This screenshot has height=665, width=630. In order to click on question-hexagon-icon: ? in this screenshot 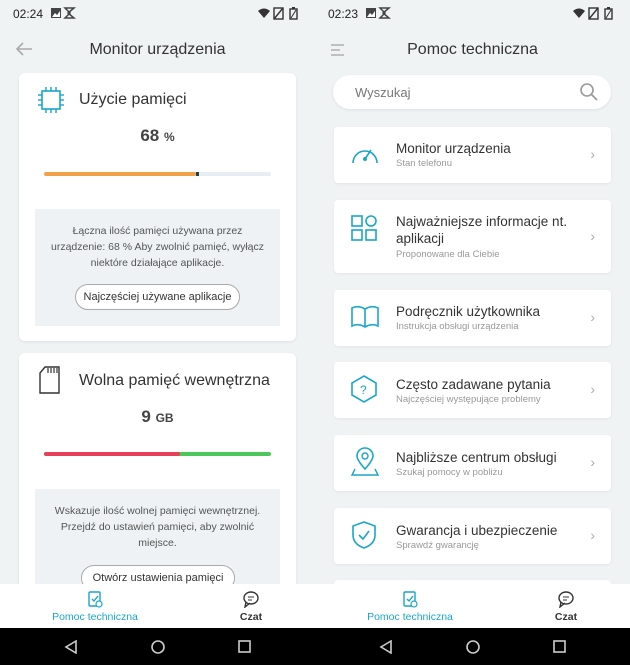, I will do `click(364, 391)`.